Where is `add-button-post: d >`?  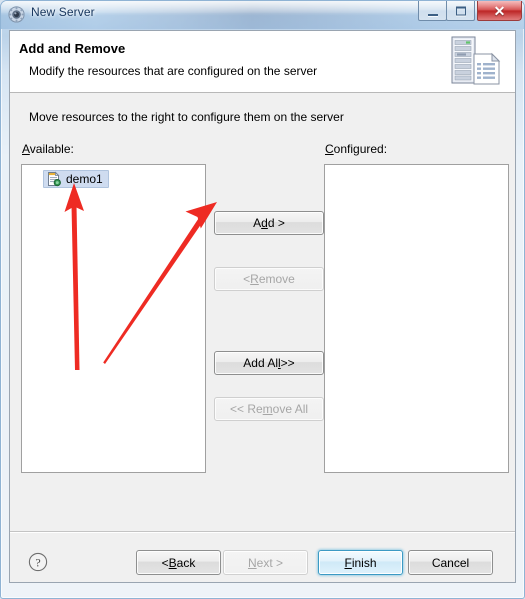 add-button-post: d > is located at coordinates (276, 223).